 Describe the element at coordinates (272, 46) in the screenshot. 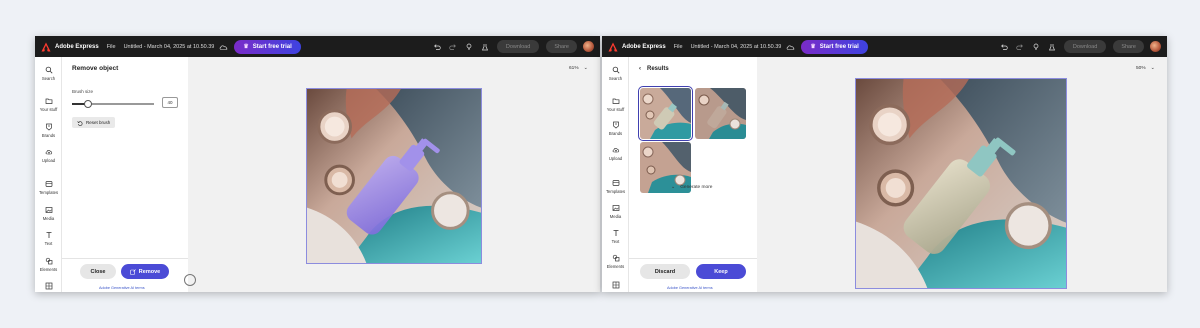

I see `start-free-trial-label: Start free trial` at that location.